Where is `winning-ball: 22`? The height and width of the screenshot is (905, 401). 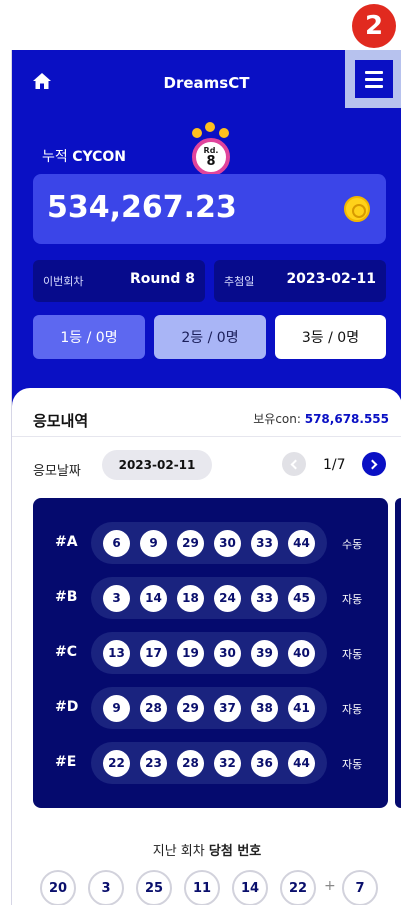
winning-ball: 22 is located at coordinates (298, 887).